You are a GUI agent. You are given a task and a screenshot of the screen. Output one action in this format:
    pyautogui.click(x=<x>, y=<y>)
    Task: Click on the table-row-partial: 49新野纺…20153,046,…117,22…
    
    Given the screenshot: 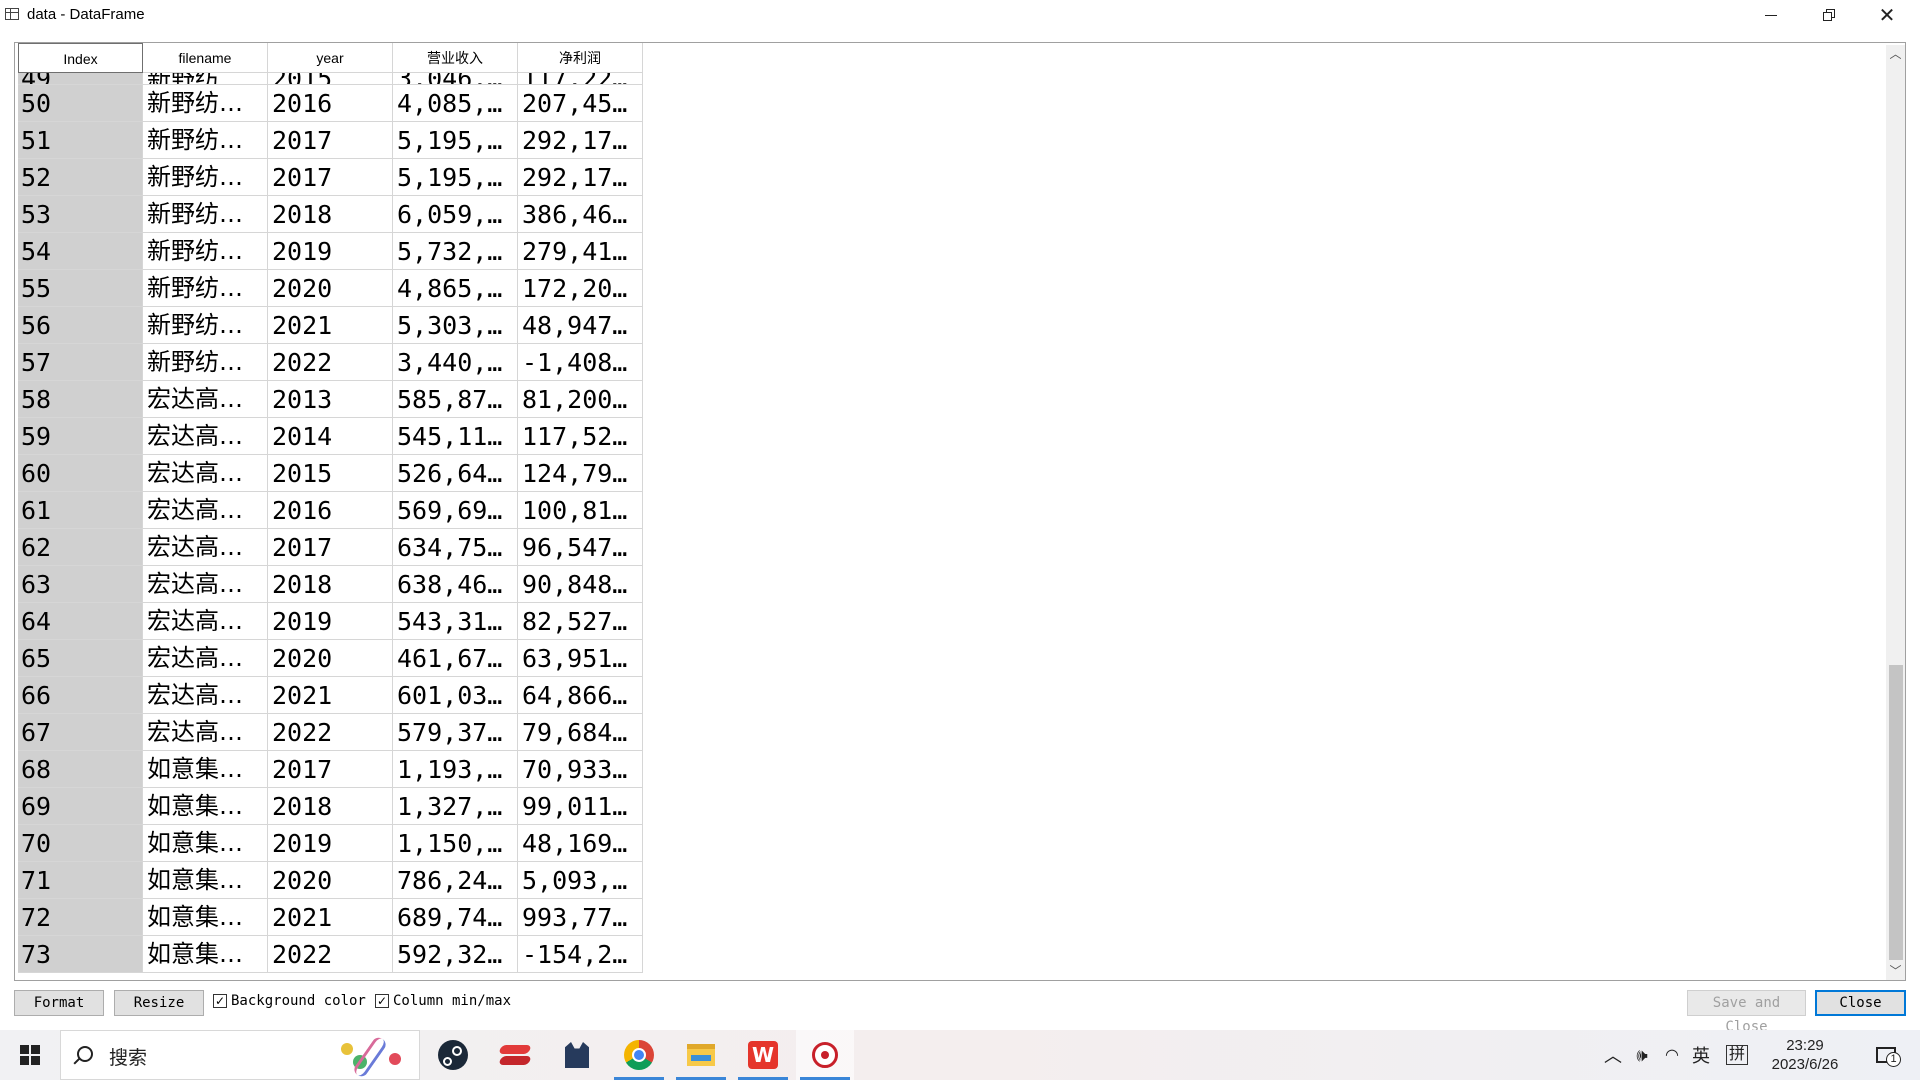 What is the action you would take?
    pyautogui.click(x=331, y=79)
    